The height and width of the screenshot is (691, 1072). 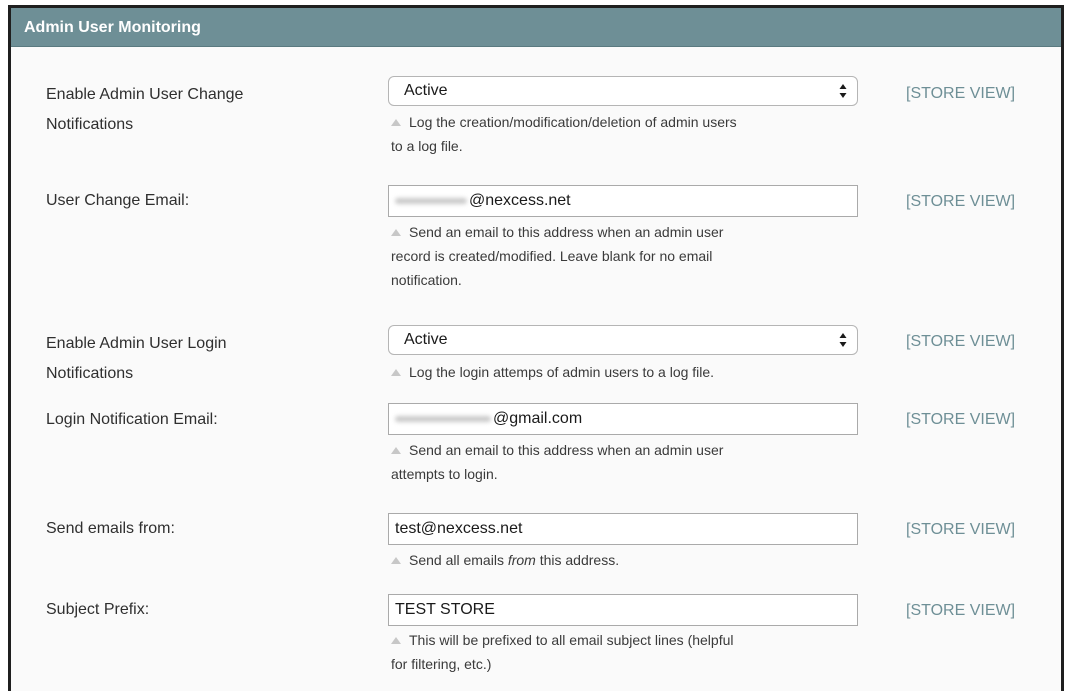 I want to click on label-line: Send emails from:, so click(x=110, y=528).